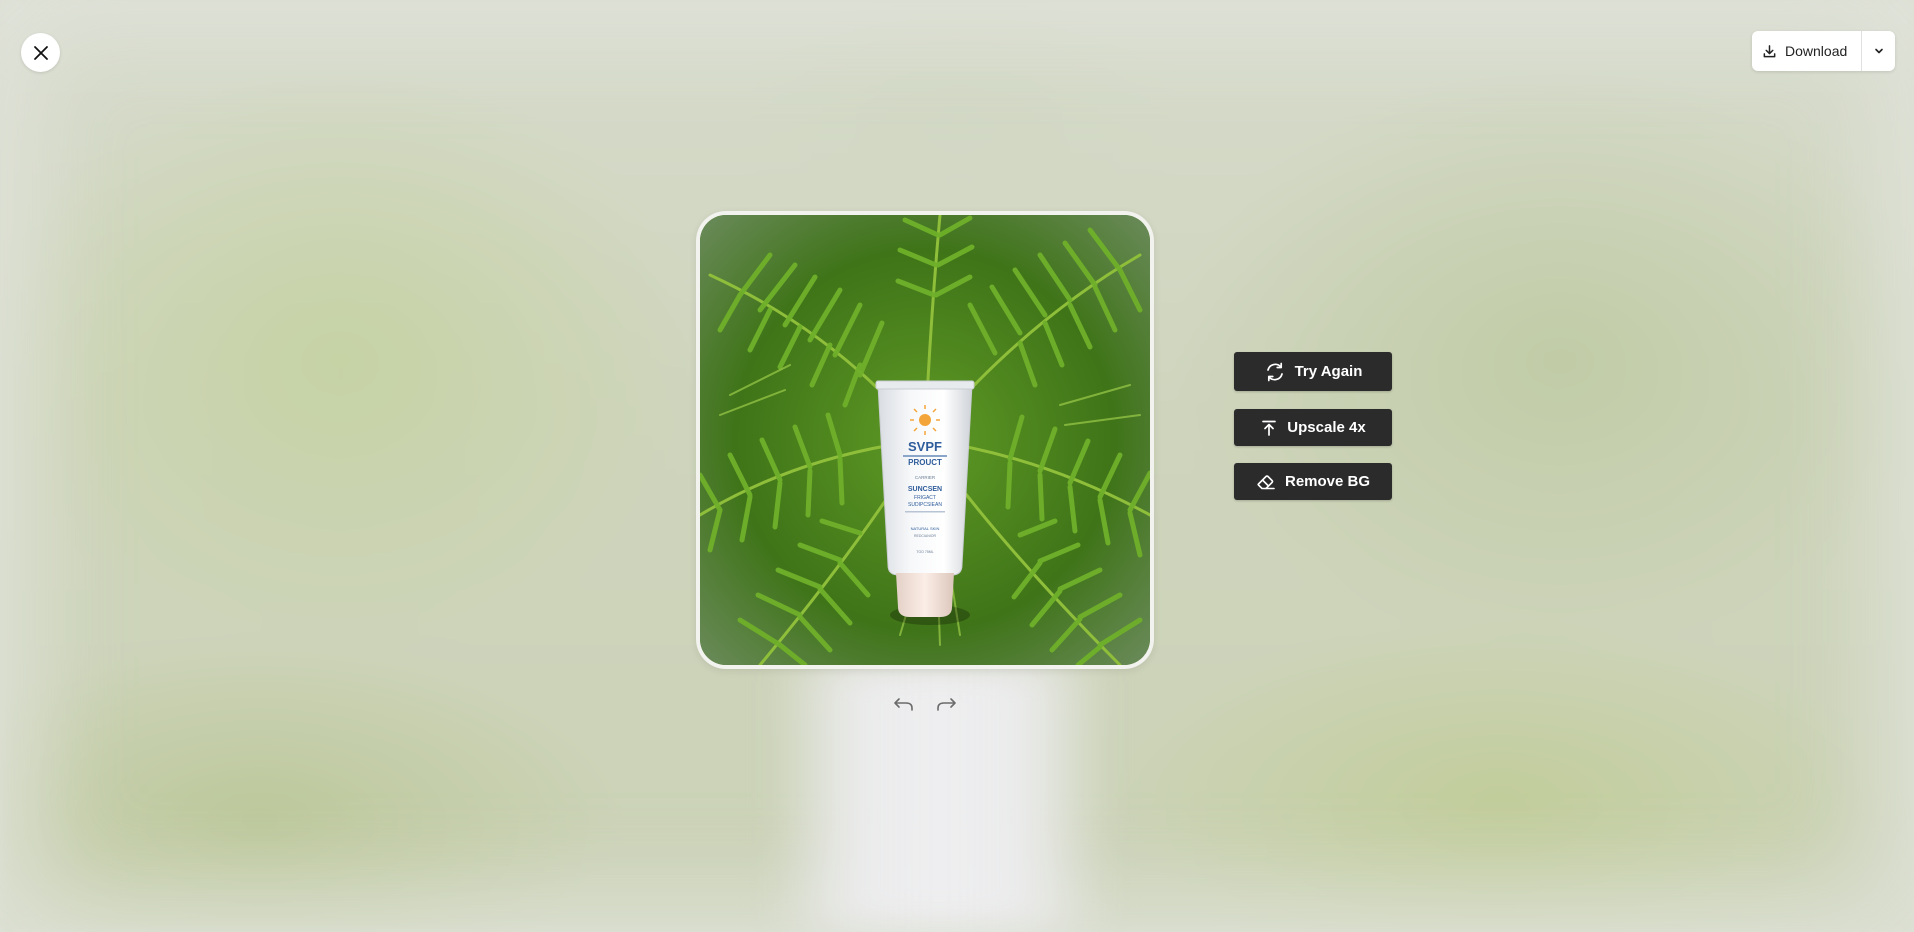 This screenshot has height=932, width=1914. What do you see at coordinates (925, 536) in the screenshot?
I see `product-fine-2: REDCIANIOR` at bounding box center [925, 536].